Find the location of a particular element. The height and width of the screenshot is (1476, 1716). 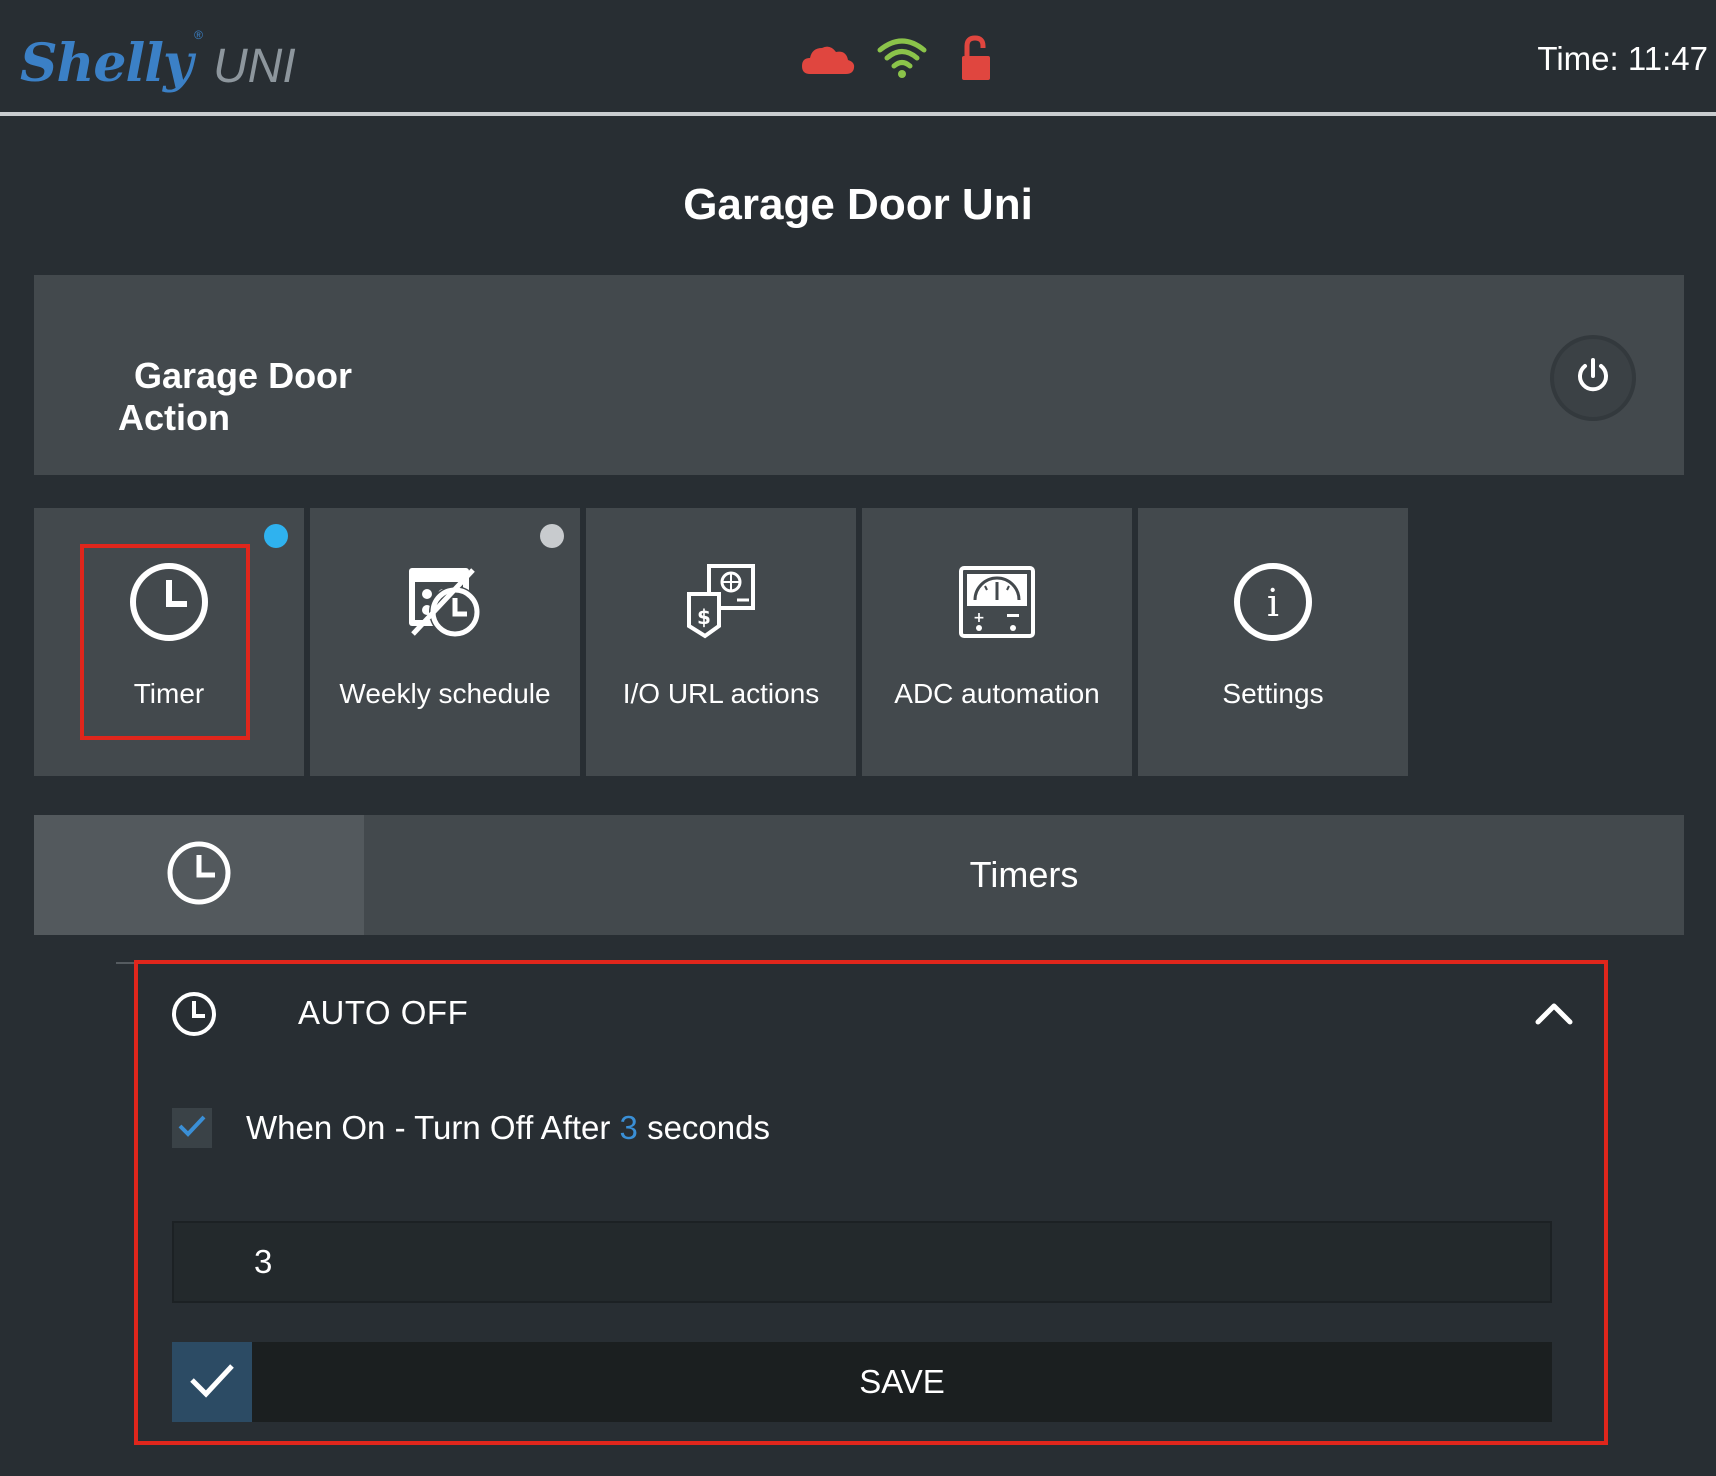

save-button: SAVE is located at coordinates (862, 1382).